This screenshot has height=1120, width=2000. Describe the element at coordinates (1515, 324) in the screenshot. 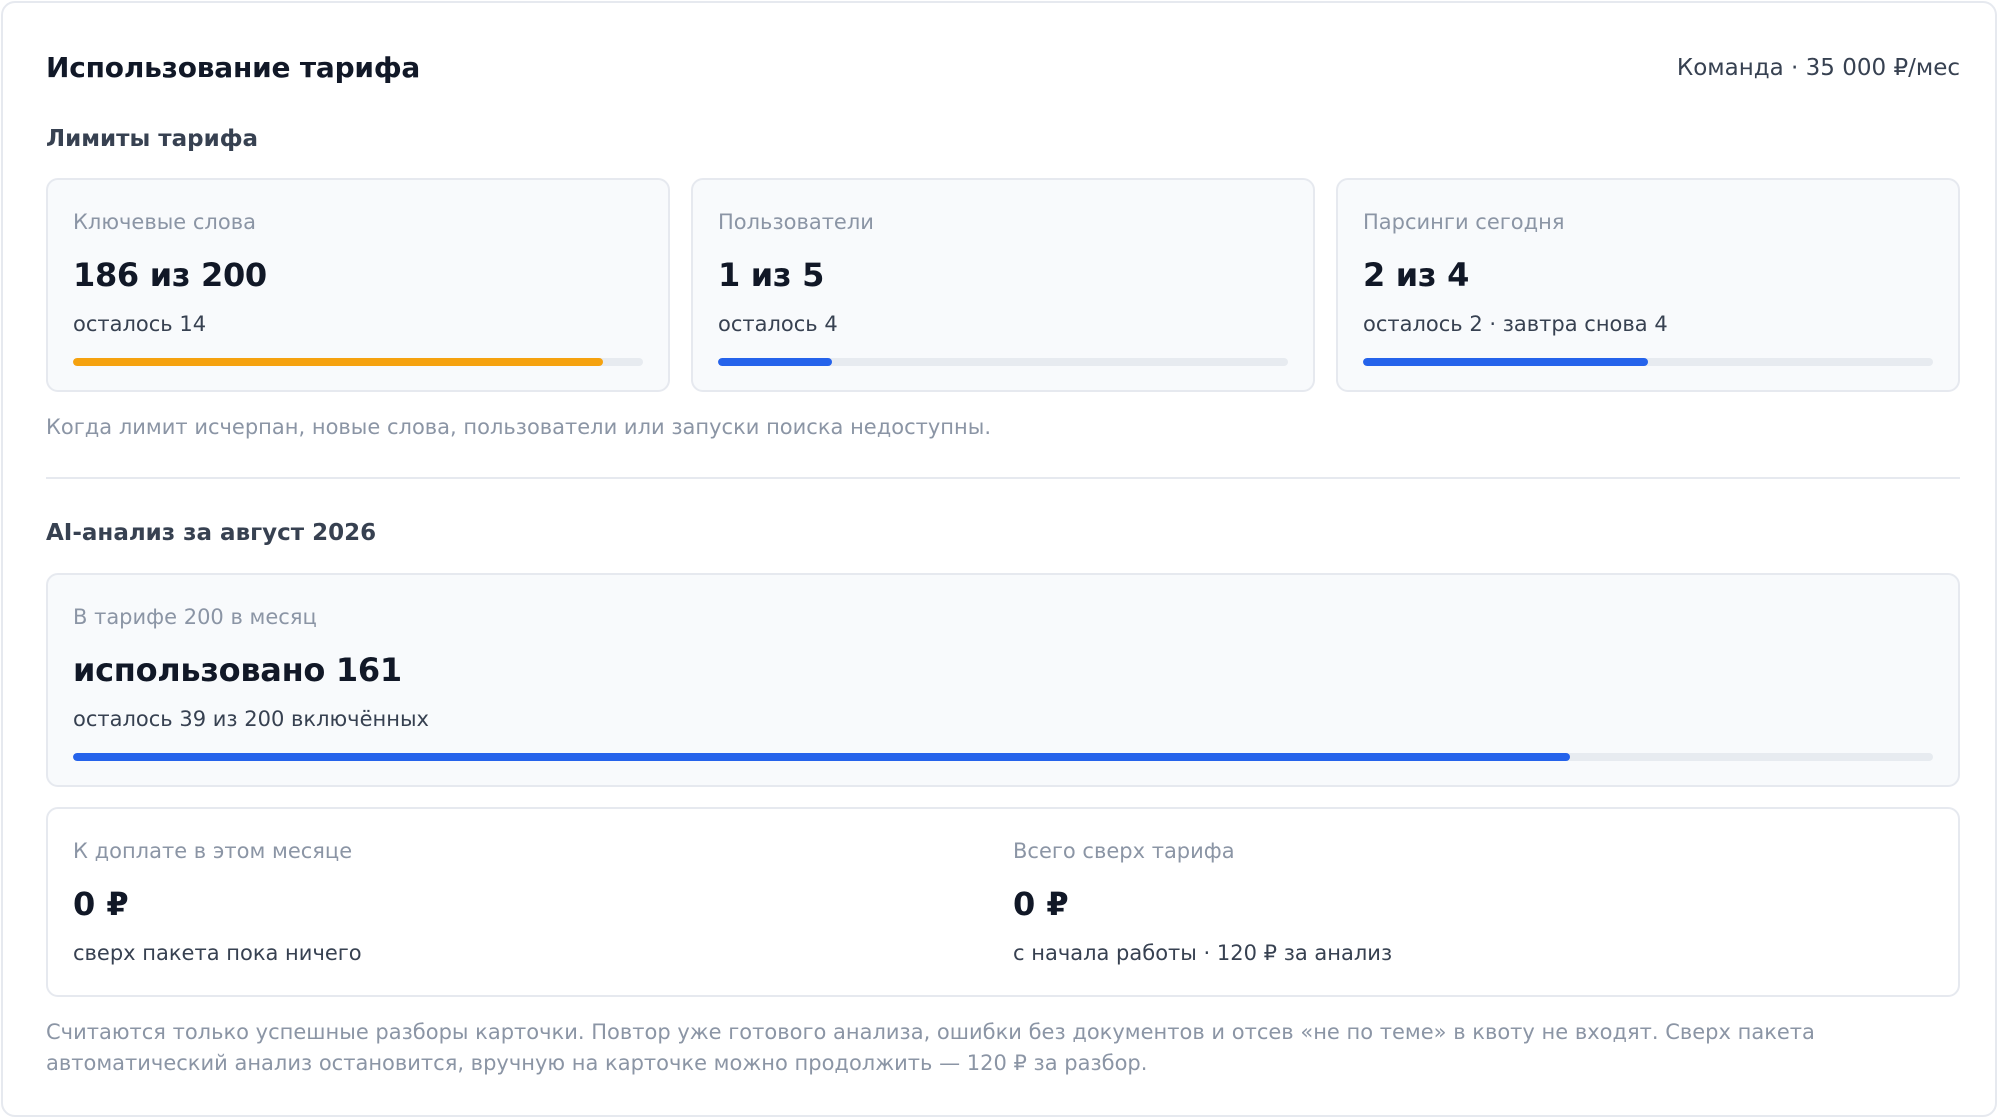

I see `limit-card-remaining: осталось 2 · завтра снова 4` at that location.